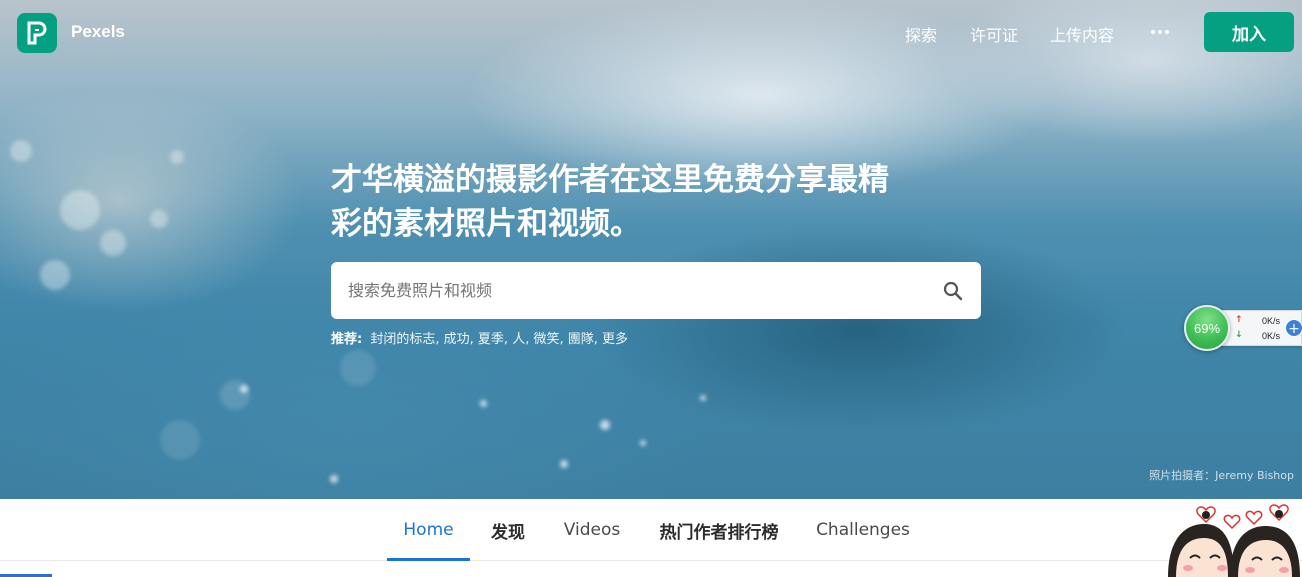 Image resolution: width=1302 pixels, height=577 pixels. I want to click on network-speed-widget: 69% ↑ 0K/s ↓ 0K/s +, so click(1242, 328).